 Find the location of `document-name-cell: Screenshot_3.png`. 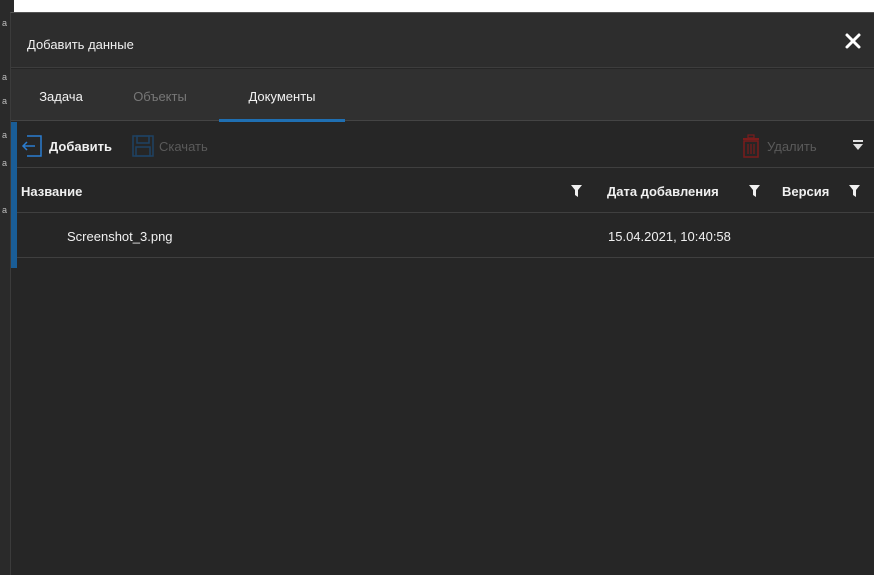

document-name-cell: Screenshot_3.png is located at coordinates (120, 236).